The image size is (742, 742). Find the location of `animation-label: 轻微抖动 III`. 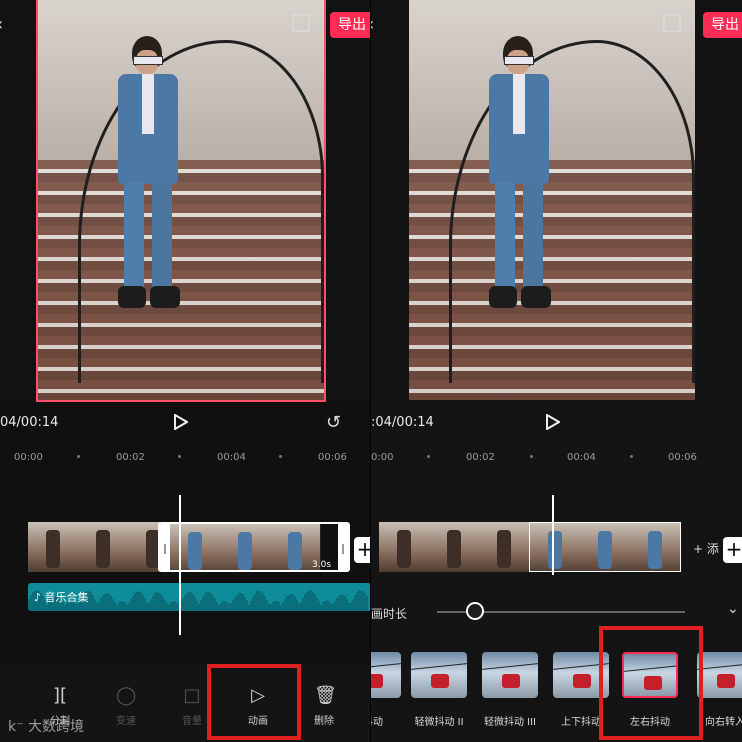

animation-label: 轻微抖动 III is located at coordinates (510, 722).